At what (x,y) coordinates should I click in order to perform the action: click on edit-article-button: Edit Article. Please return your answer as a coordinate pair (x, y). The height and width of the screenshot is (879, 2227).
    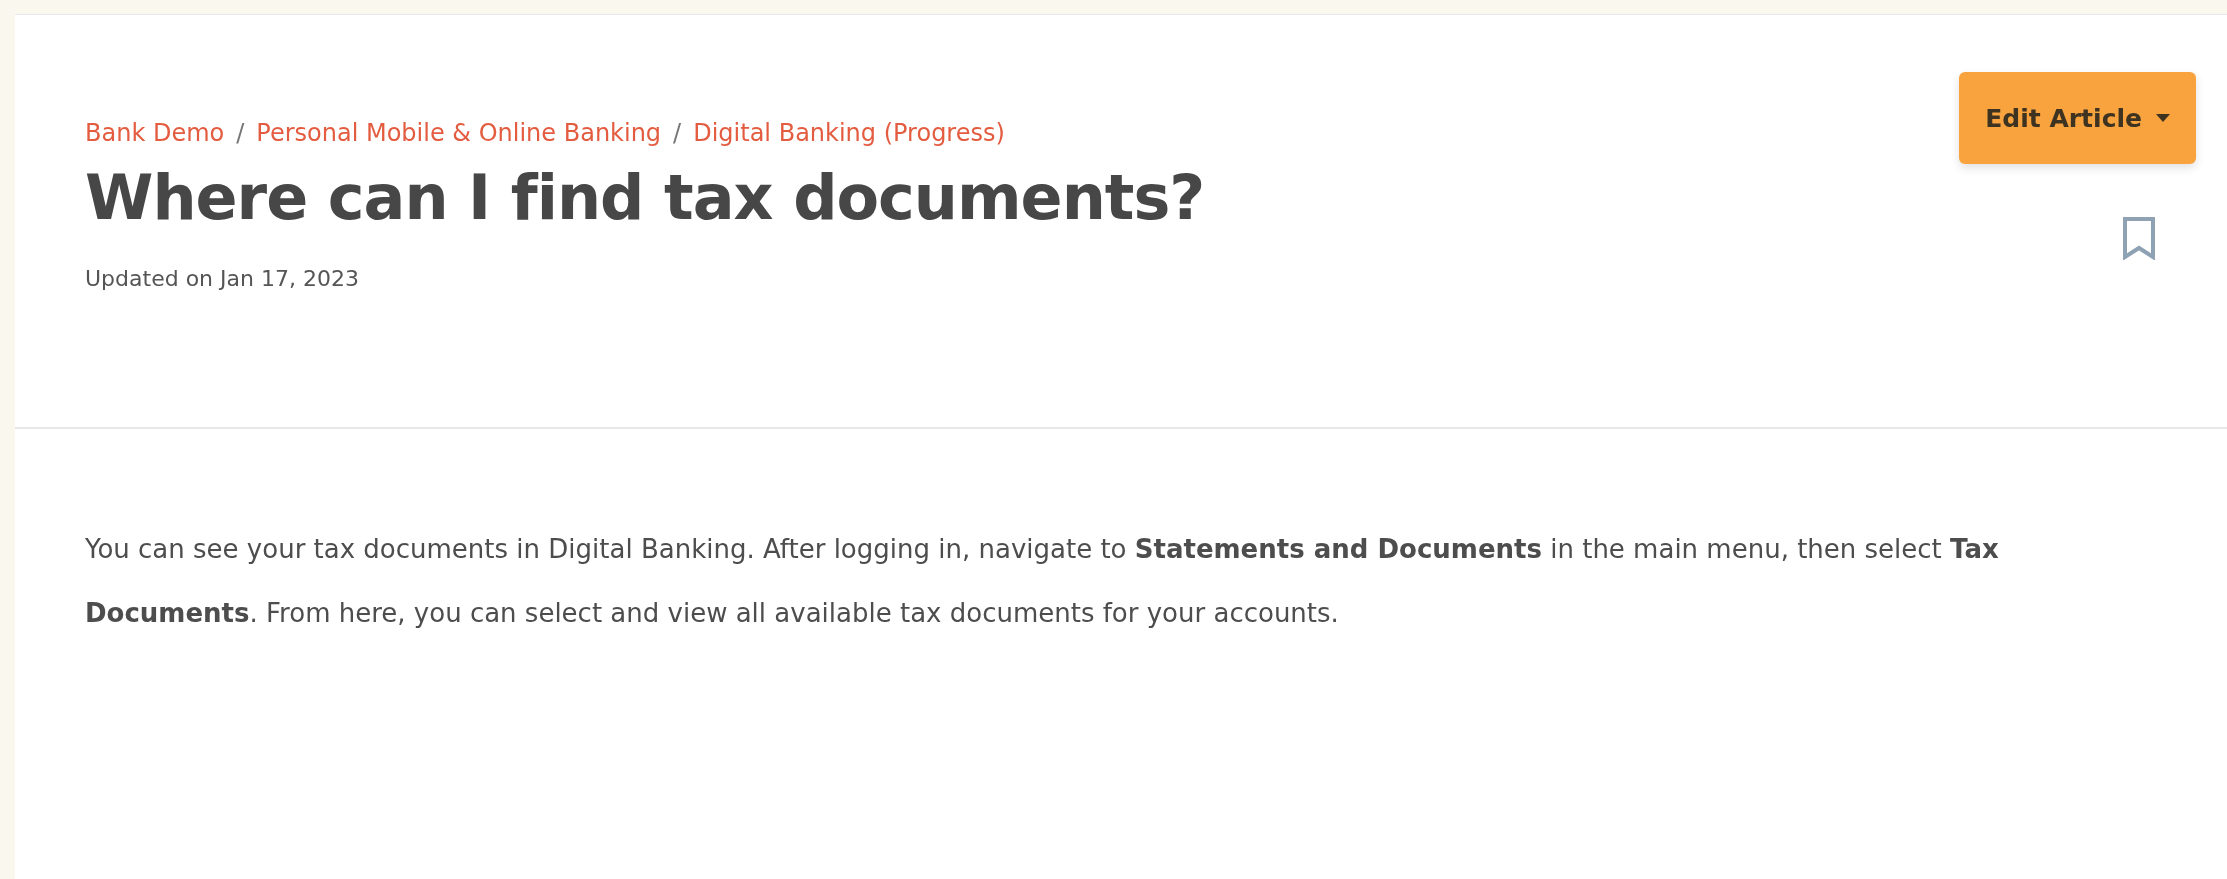
    Looking at the image, I should click on (2077, 118).